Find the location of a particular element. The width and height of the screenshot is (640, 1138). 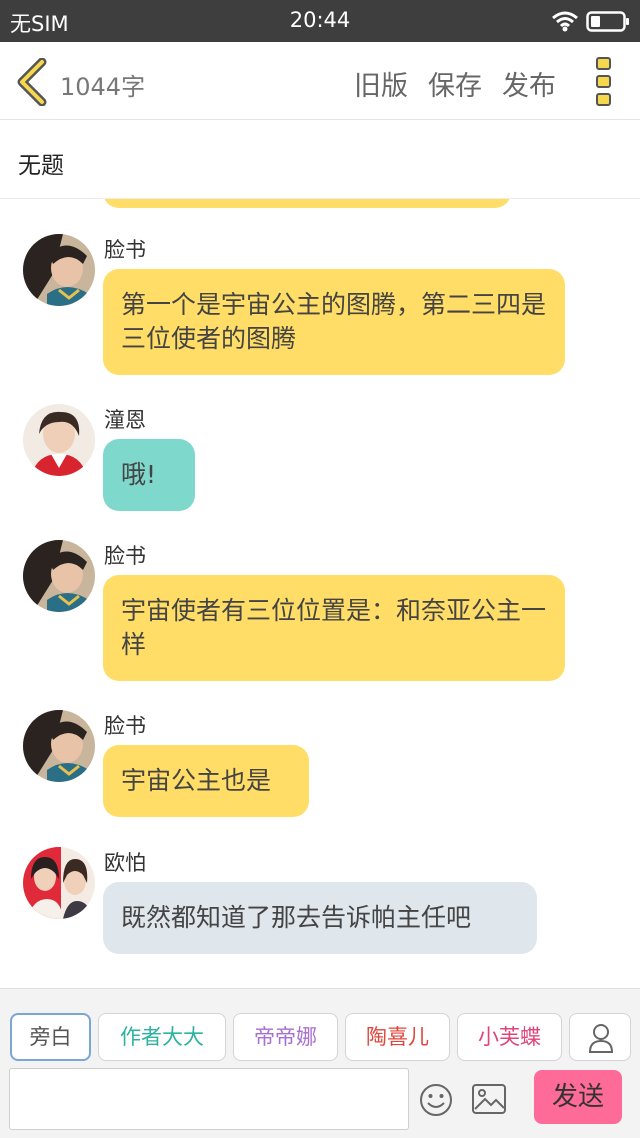

more-vertical-icon is located at coordinates (604, 82).